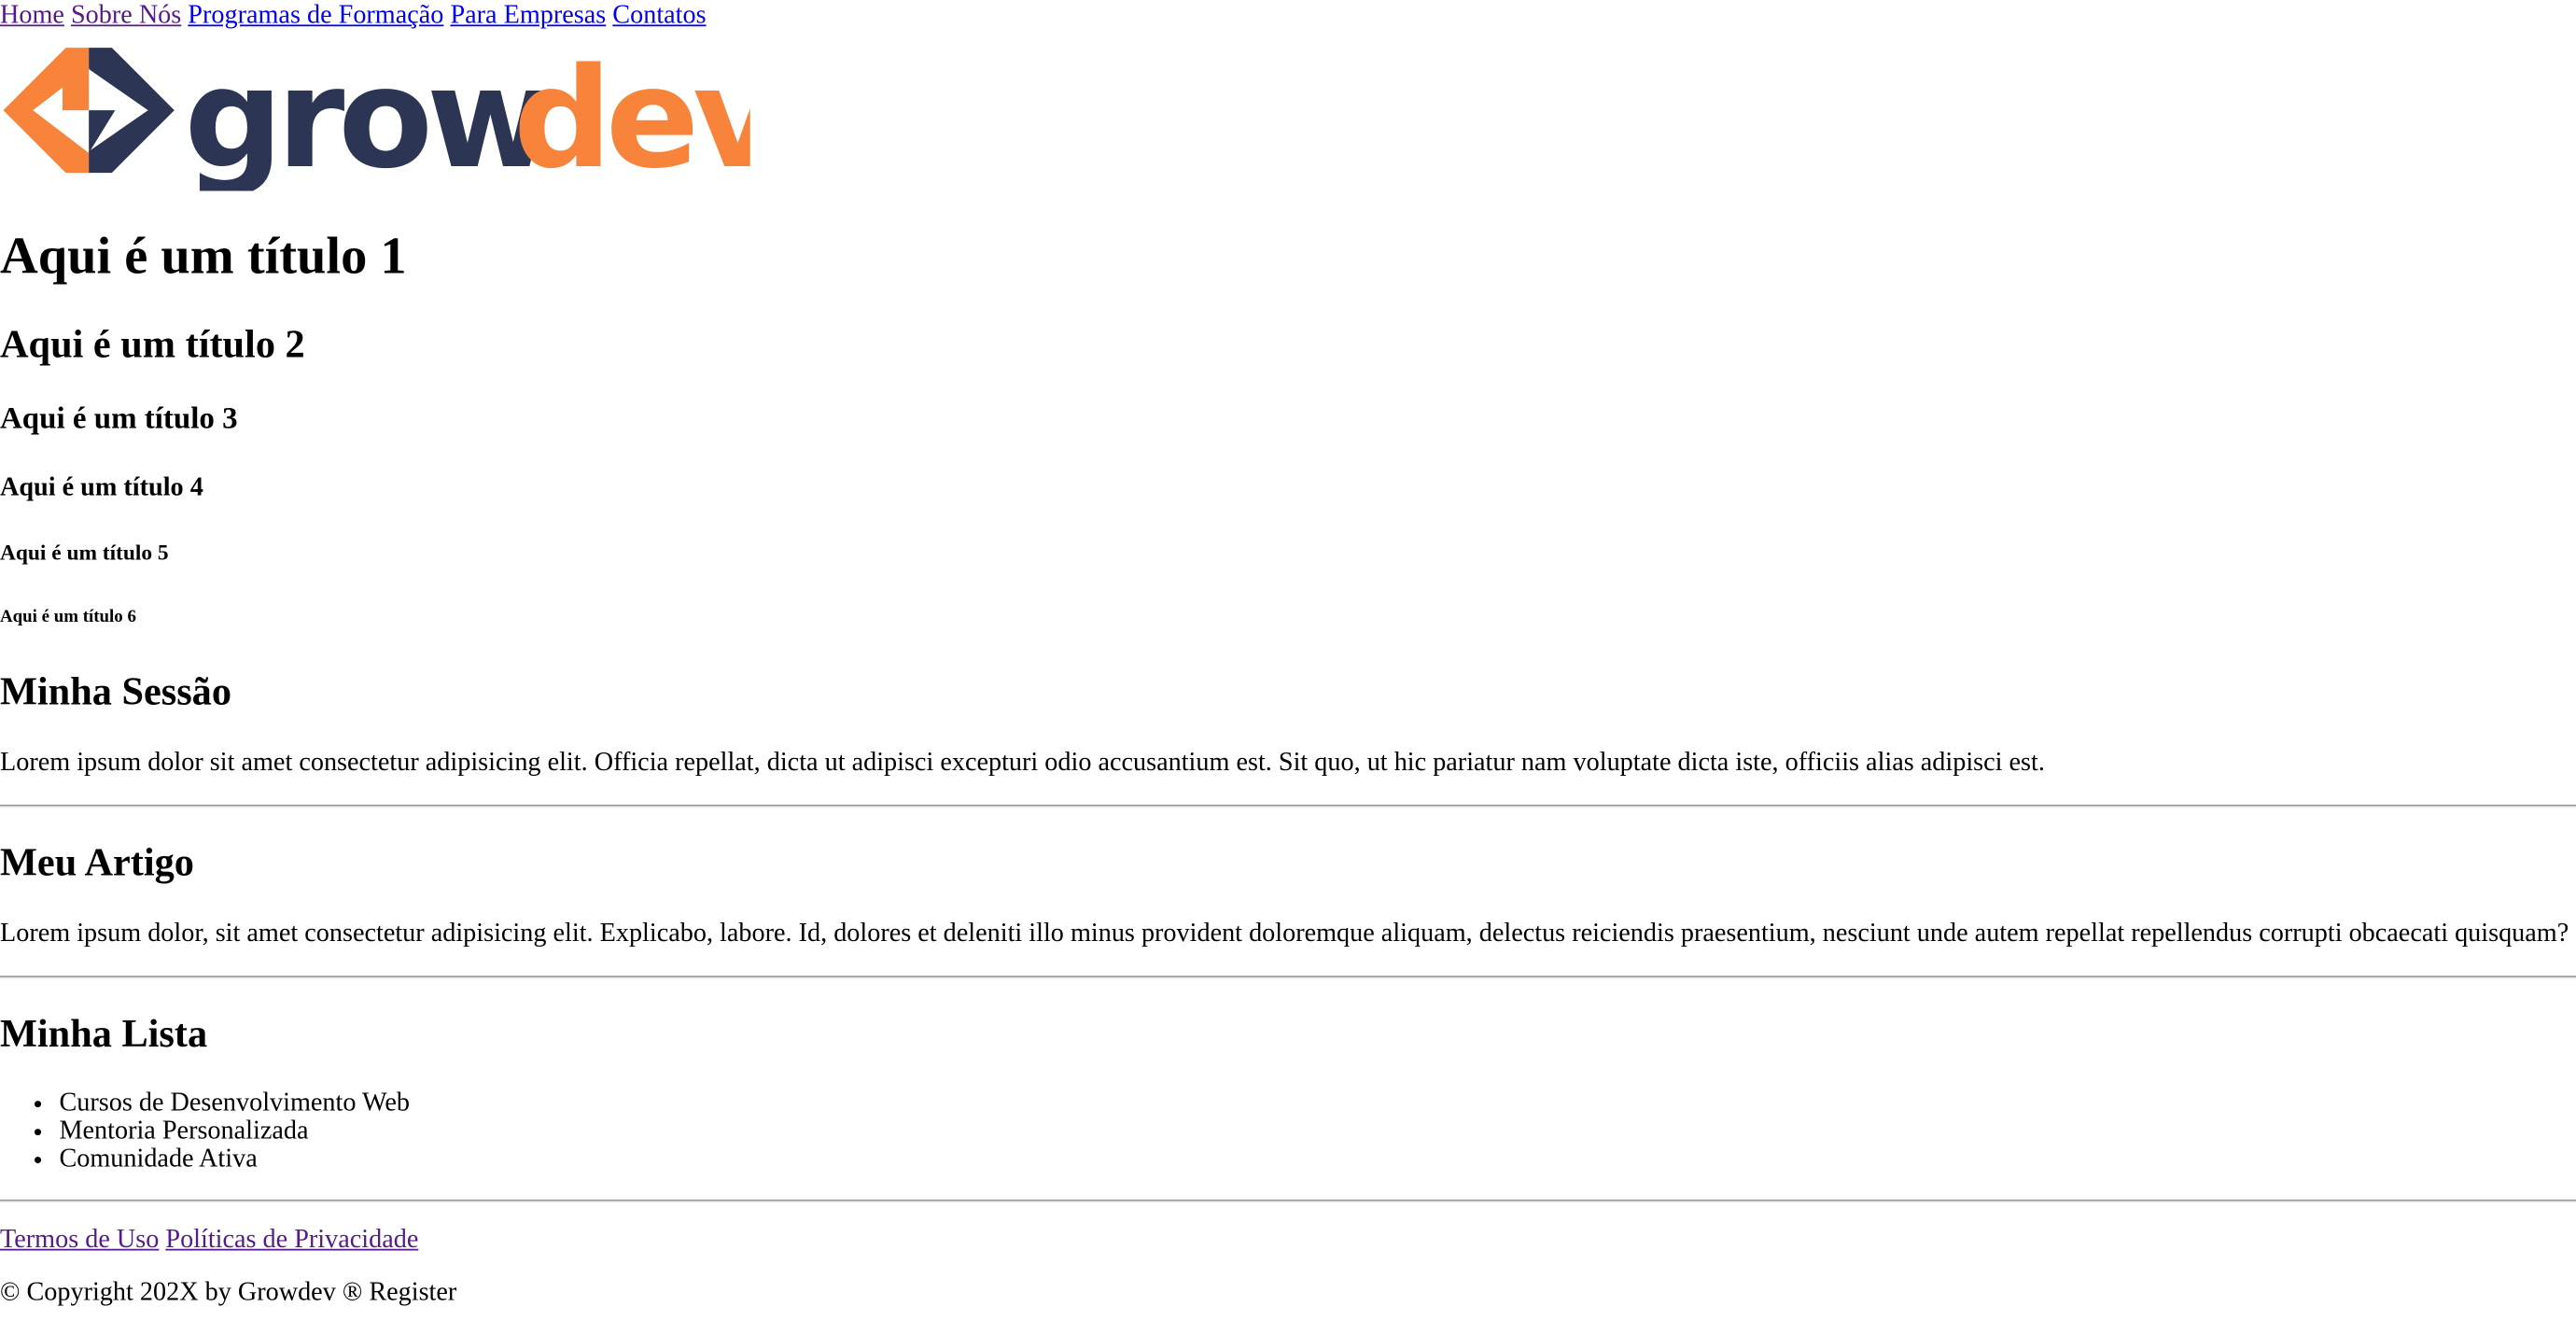 The image size is (2576, 1335). I want to click on nav-link-sobre-nos: Sobre Nós, so click(126, 16).